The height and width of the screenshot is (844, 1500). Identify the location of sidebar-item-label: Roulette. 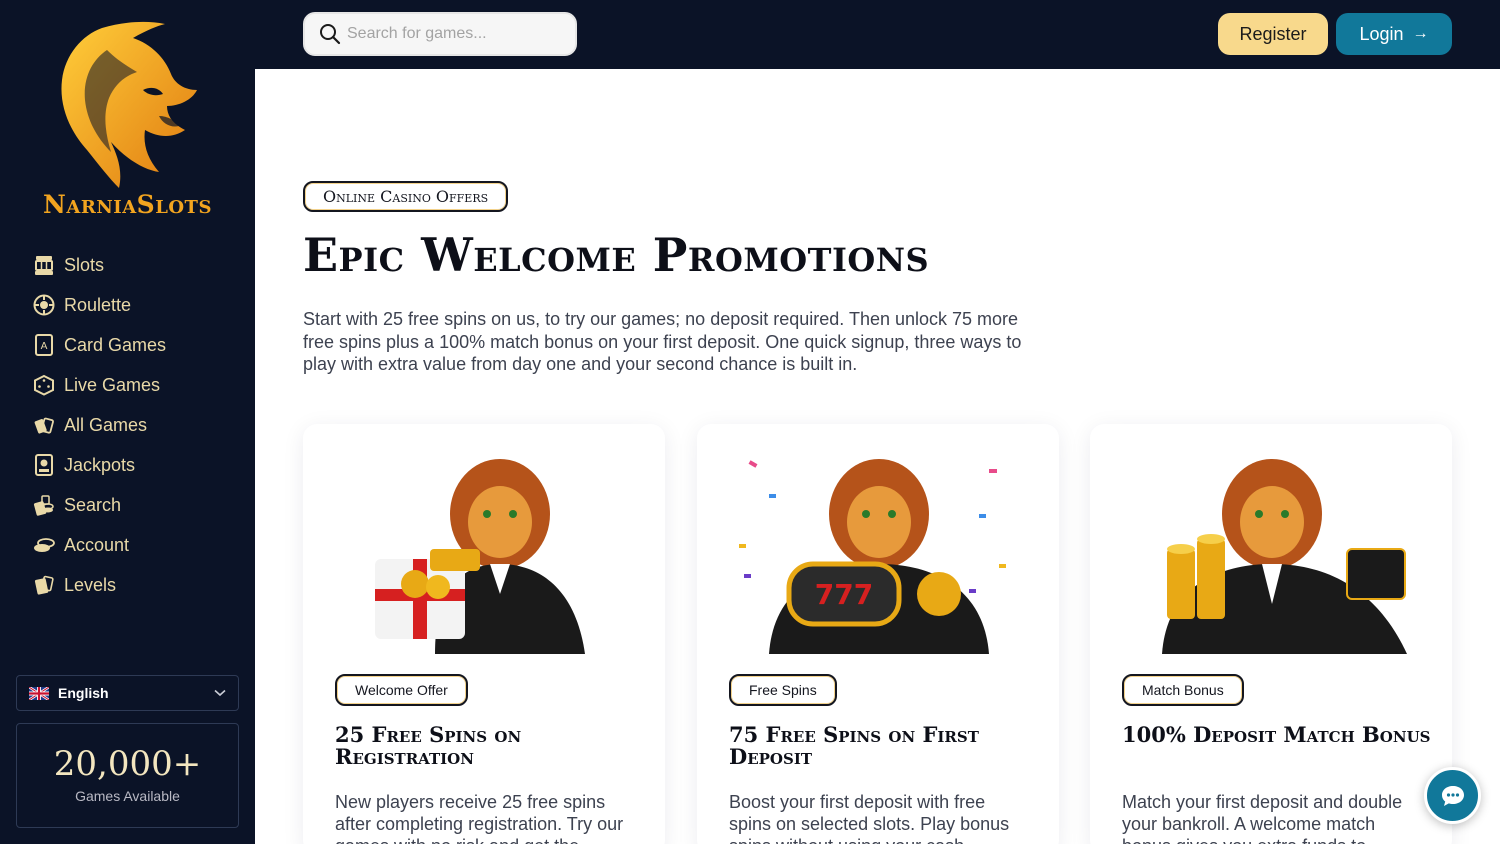
(98, 304).